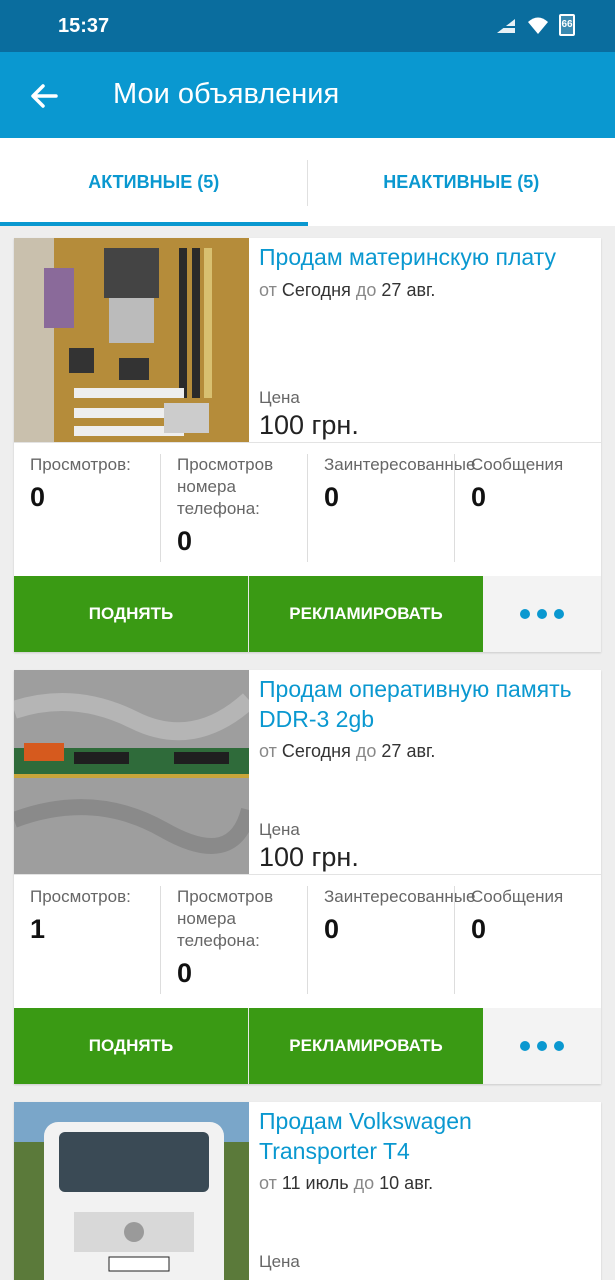 The height and width of the screenshot is (1280, 615). I want to click on status-time: 15:37, so click(84, 26).